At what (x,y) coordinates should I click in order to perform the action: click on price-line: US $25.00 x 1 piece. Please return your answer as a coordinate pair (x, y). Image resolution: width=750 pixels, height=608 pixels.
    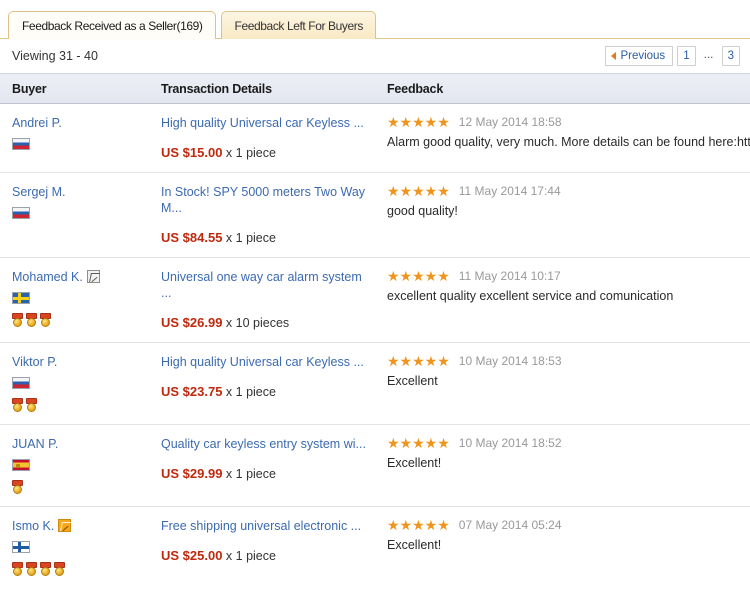
    Looking at the image, I should click on (268, 555).